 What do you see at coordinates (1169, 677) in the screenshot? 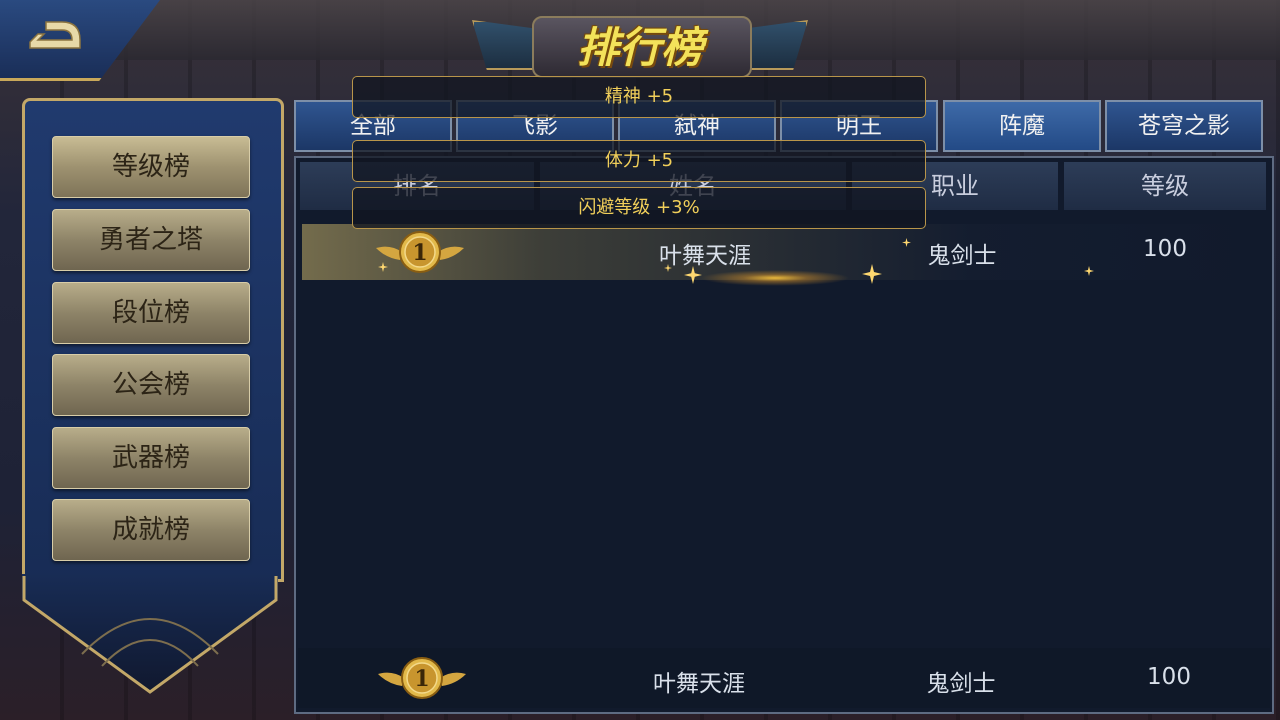
I see `self-level: 100` at bounding box center [1169, 677].